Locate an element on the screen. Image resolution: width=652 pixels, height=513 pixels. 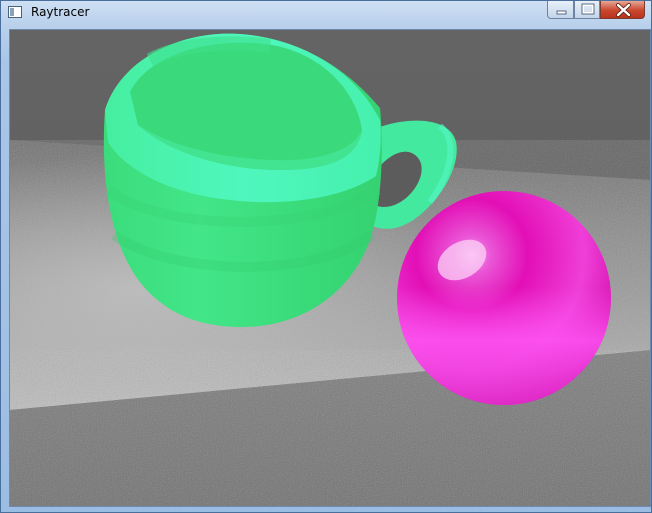
title-bar: Raytracer is located at coordinates (326, 13).